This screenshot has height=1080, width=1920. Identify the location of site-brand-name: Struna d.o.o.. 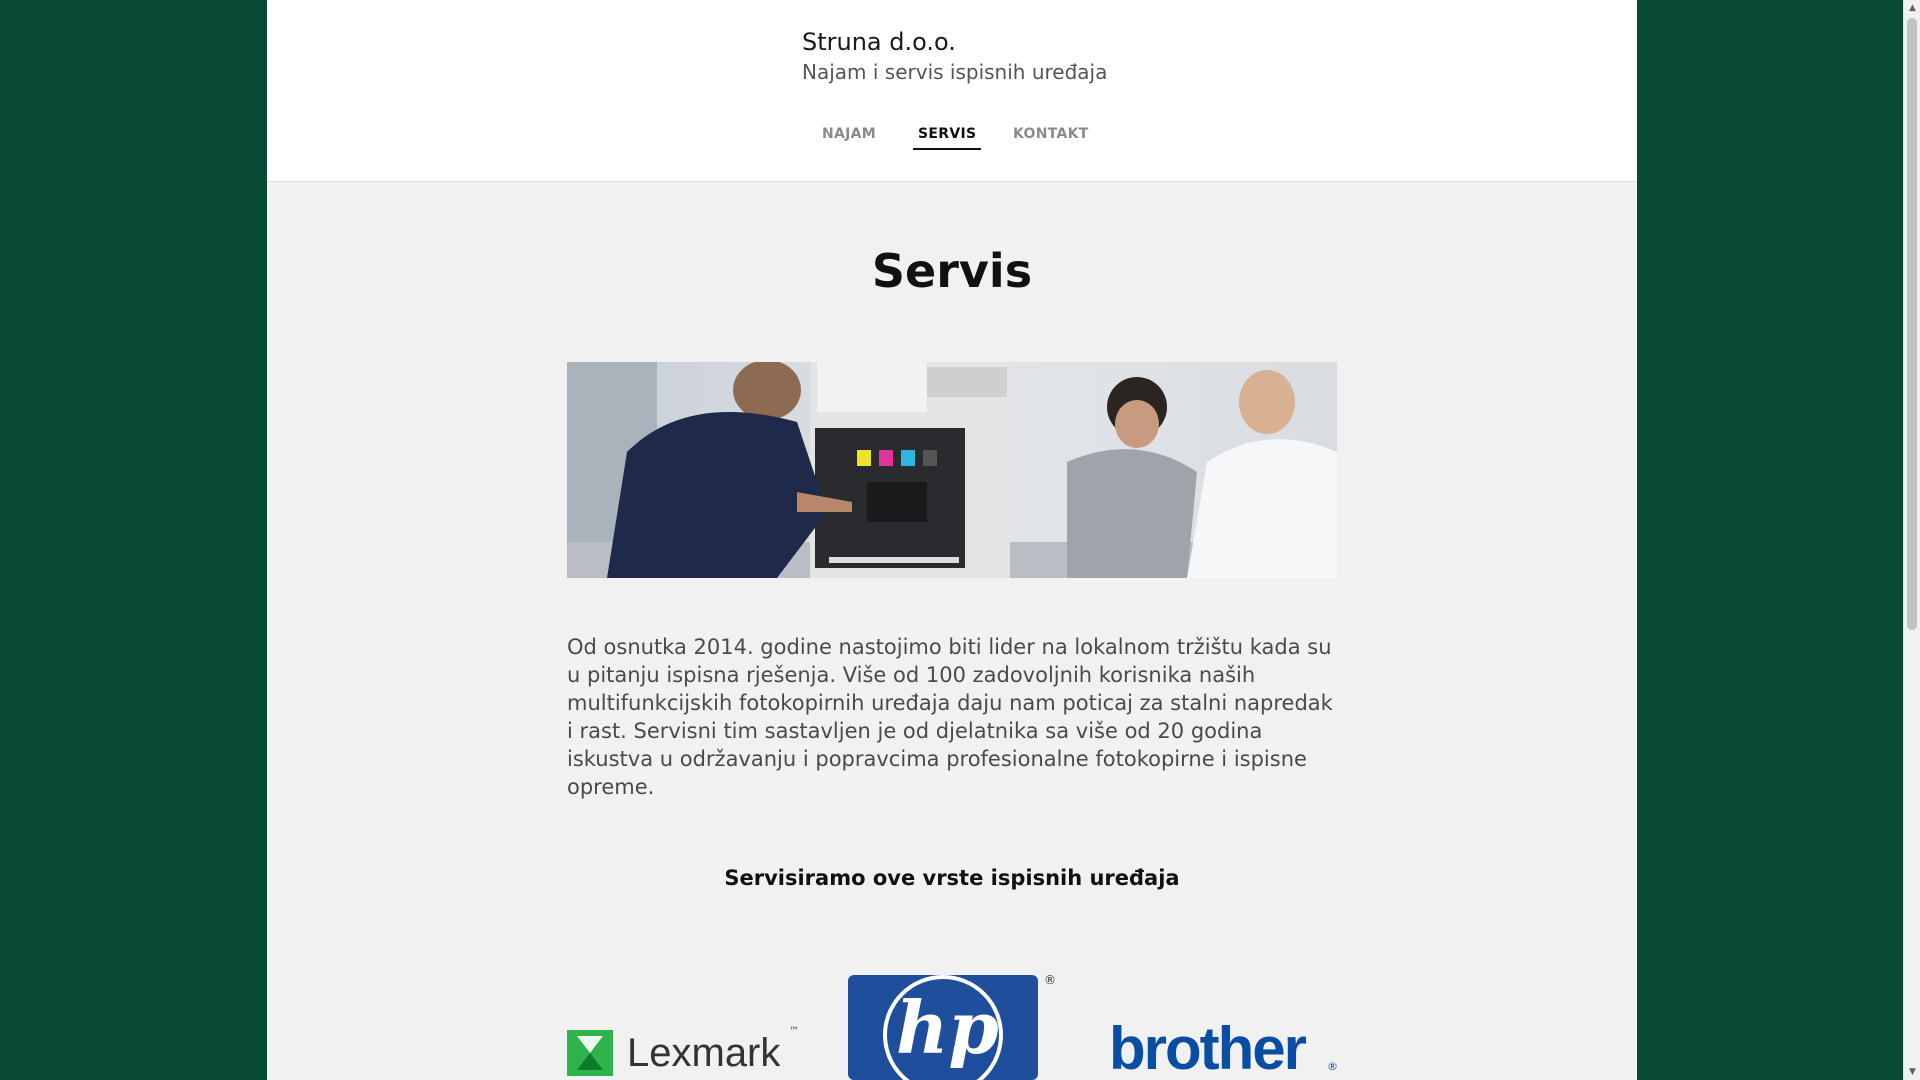
(879, 42).